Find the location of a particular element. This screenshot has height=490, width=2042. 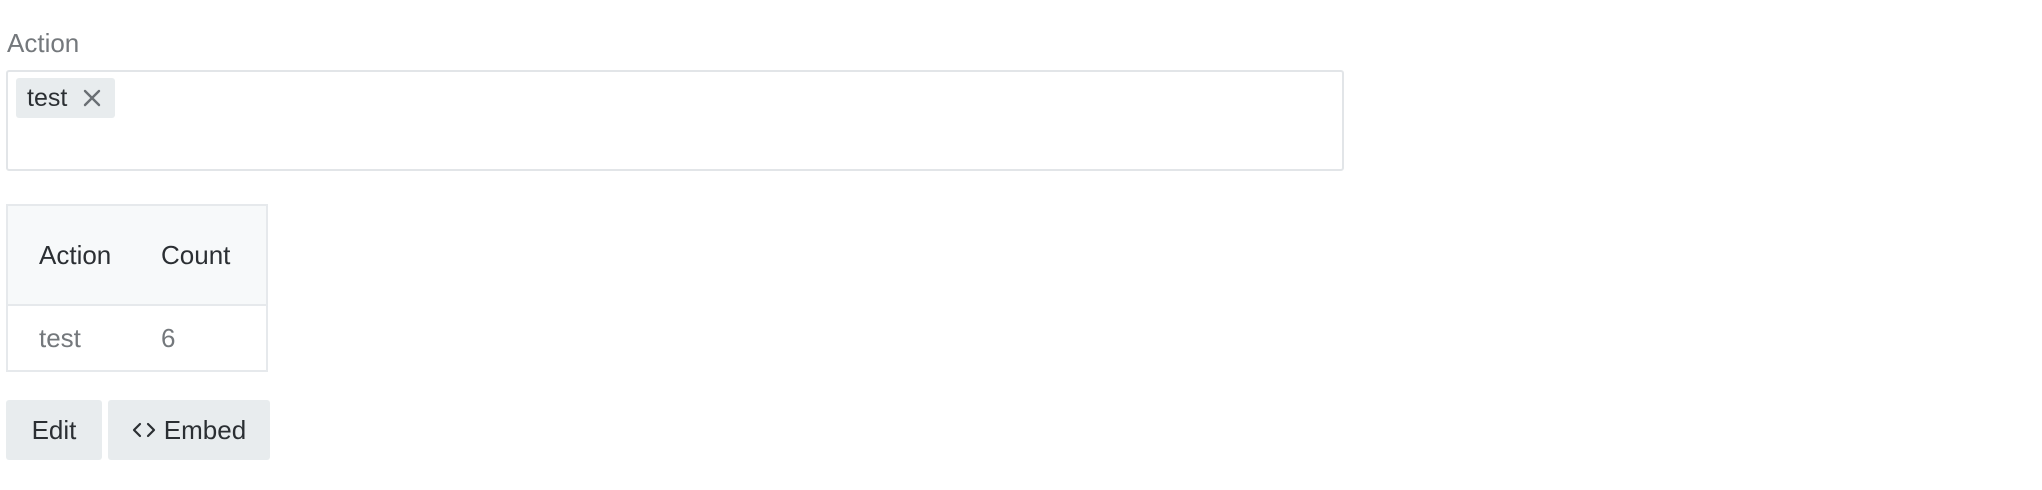

embed-button: Embed is located at coordinates (189, 430).